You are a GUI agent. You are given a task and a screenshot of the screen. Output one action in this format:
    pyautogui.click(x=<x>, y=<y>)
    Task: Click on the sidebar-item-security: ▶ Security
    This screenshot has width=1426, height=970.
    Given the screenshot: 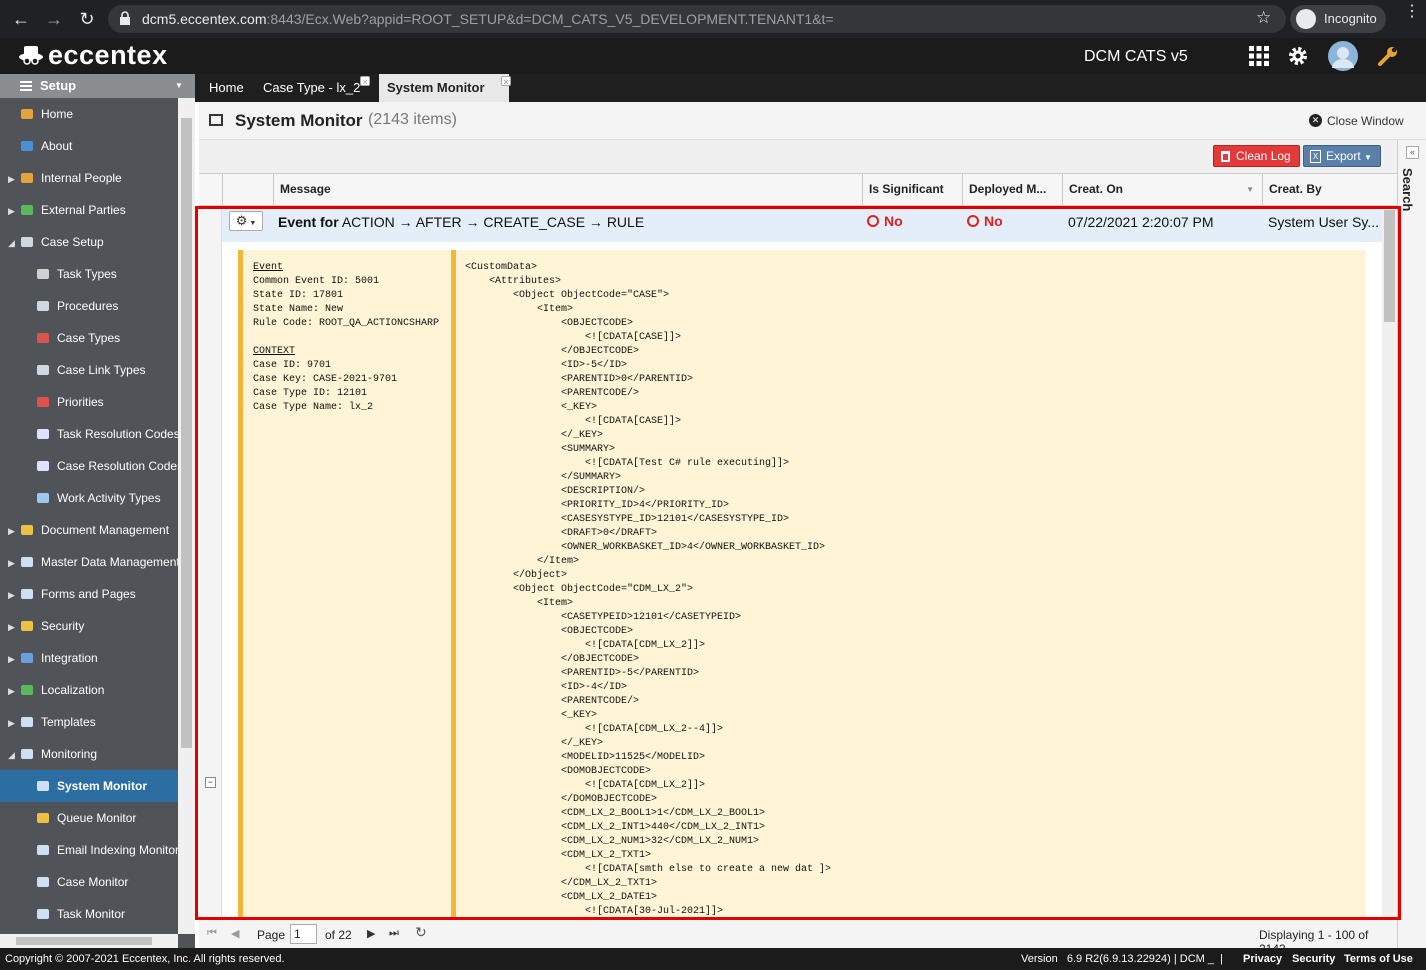 What is the action you would take?
    pyautogui.click(x=89, y=626)
    